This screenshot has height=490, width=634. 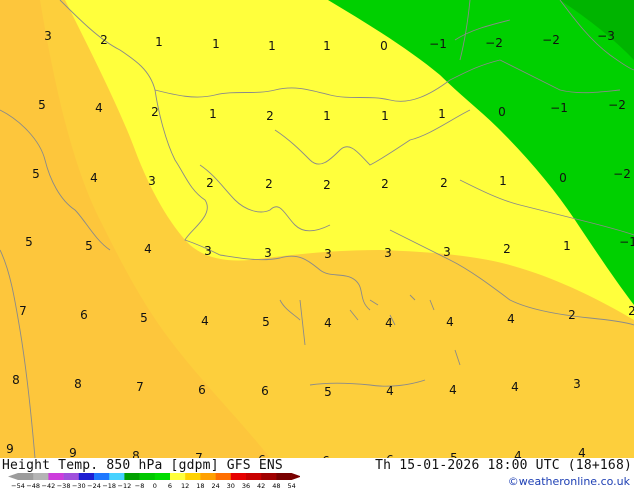 I want to click on colorbar-tick-label: 0, so click(x=155, y=486).